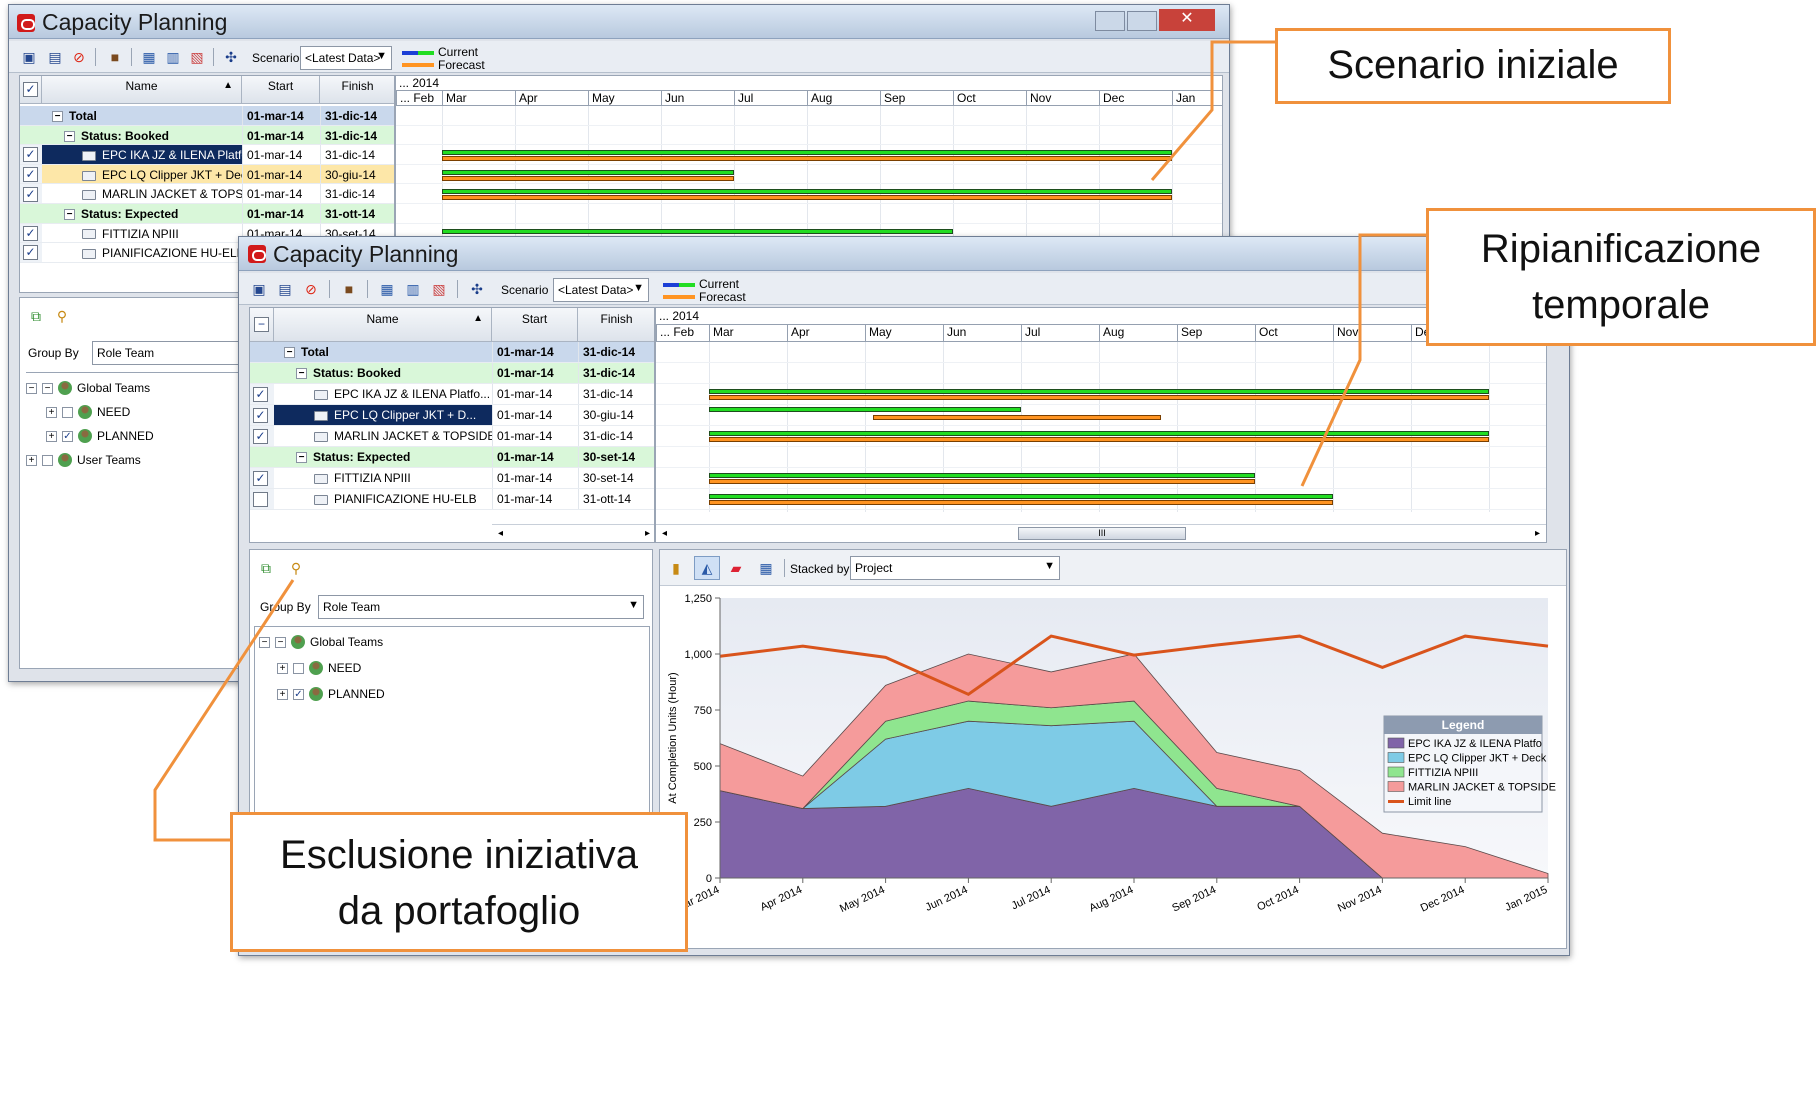 The image size is (1818, 1108). What do you see at coordinates (261, 324) in the screenshot?
I see `select-all-checkbox: −` at bounding box center [261, 324].